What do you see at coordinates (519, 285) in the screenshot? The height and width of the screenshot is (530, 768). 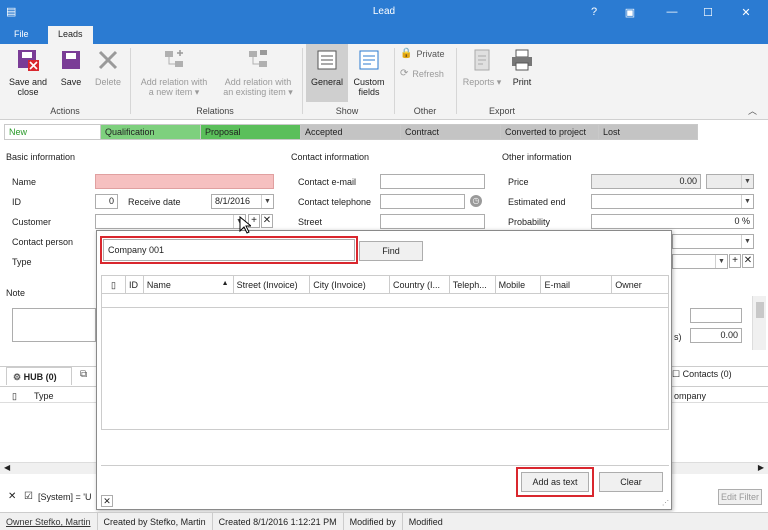 I see `mobile-column-header: Mobile` at bounding box center [519, 285].